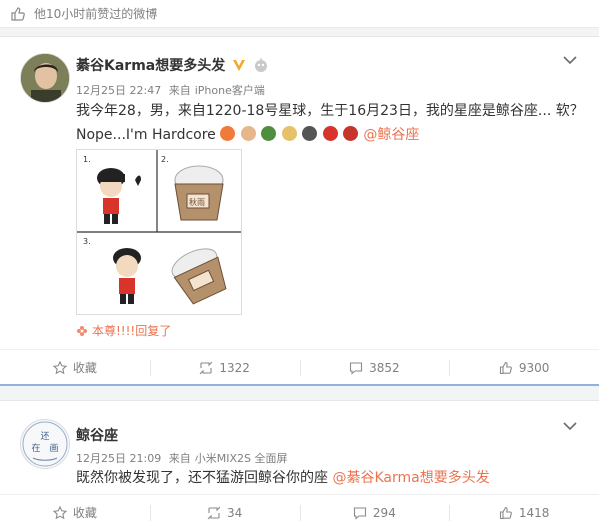  What do you see at coordinates (82, 330) in the screenshot?
I see `flower-icon` at bounding box center [82, 330].